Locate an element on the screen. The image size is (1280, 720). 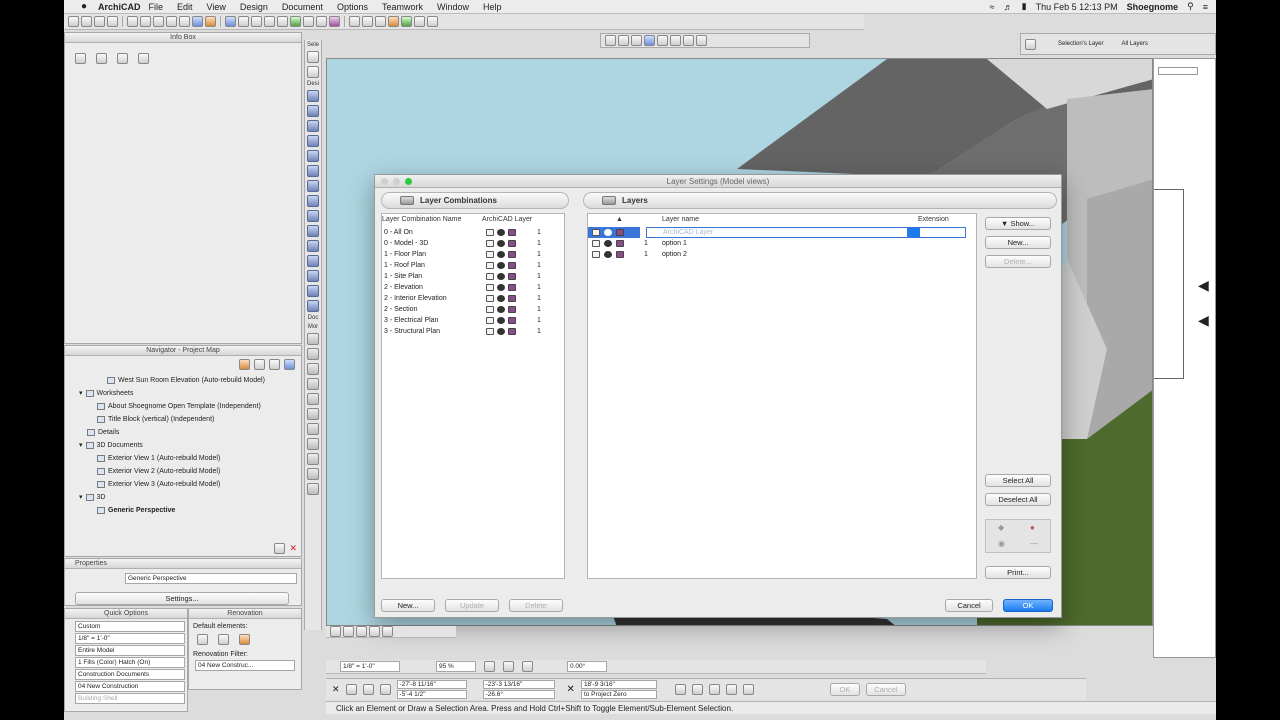
layer-row: 1 option 1 is located at coordinates (782, 243).